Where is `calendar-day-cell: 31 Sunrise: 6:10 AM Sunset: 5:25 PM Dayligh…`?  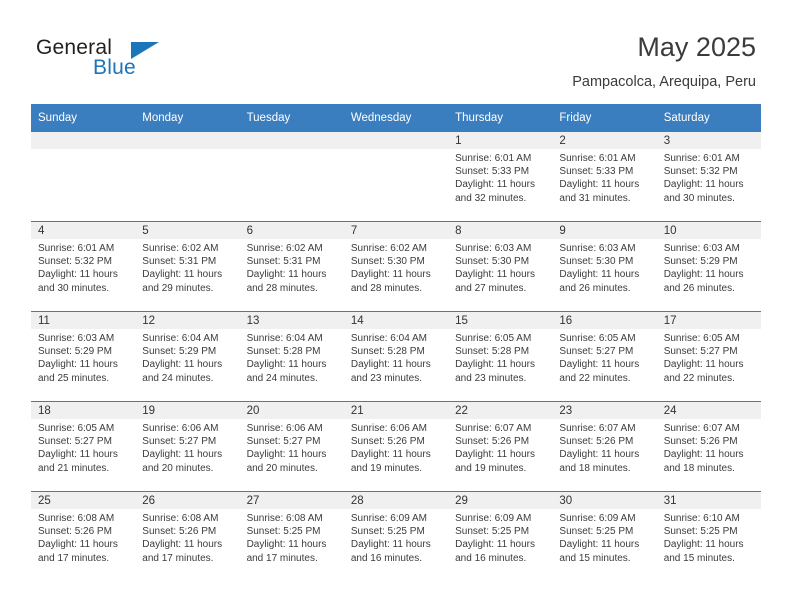 calendar-day-cell: 31 Sunrise: 6:10 AM Sunset: 5:25 PM Dayligh… is located at coordinates (708, 536).